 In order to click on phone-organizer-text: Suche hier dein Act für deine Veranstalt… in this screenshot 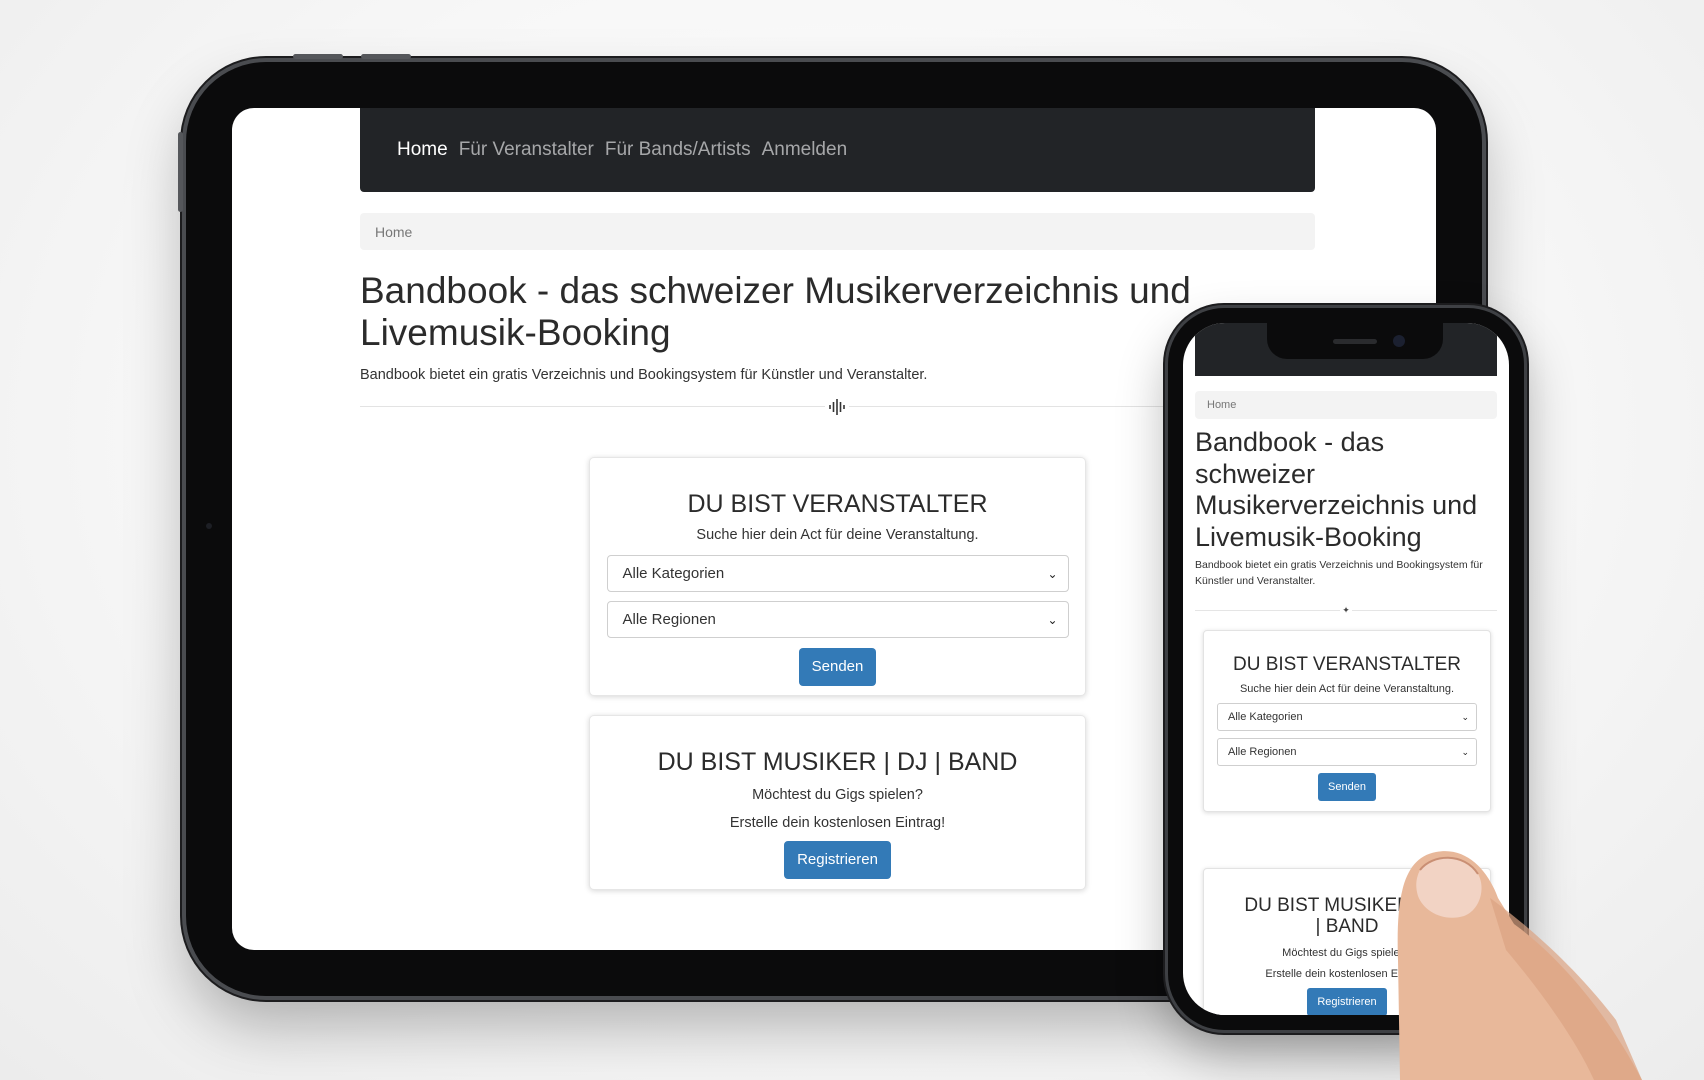, I will do `click(1347, 689)`.